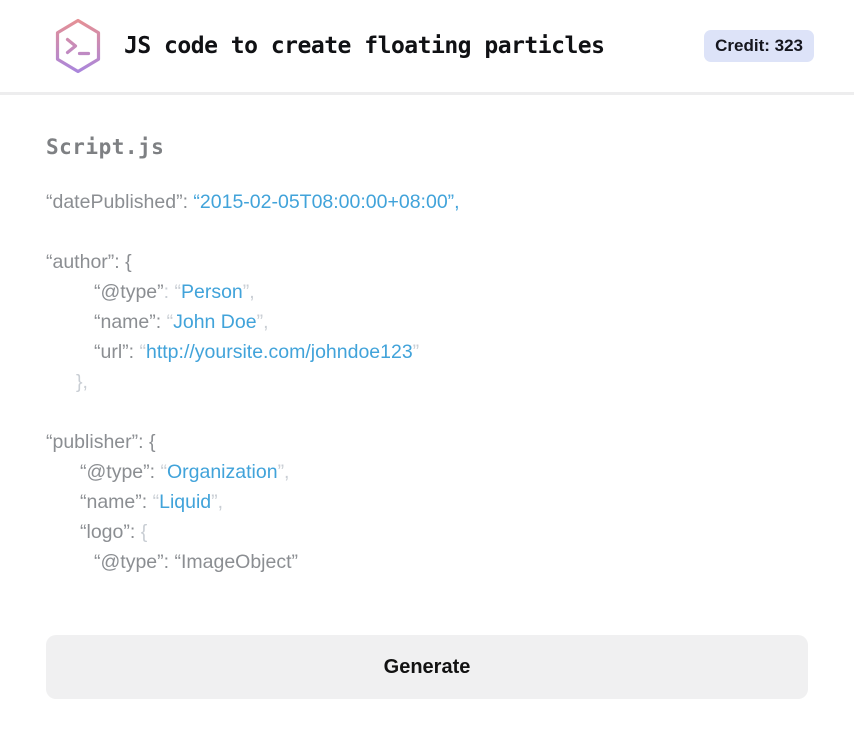  What do you see at coordinates (279, 352) in the screenshot?
I see `code-segment-value: http://yoursite.com/johndoe123` at bounding box center [279, 352].